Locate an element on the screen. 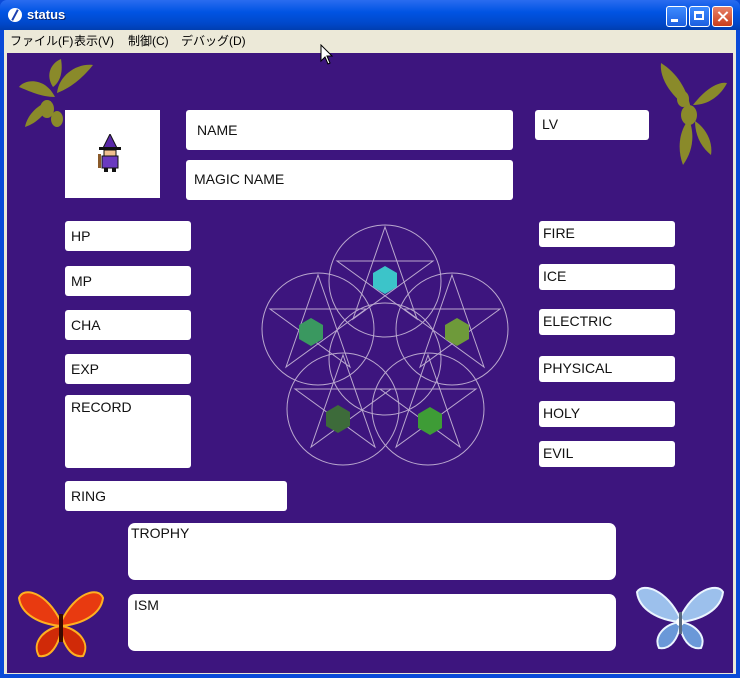  character-portrait is located at coordinates (112, 154).